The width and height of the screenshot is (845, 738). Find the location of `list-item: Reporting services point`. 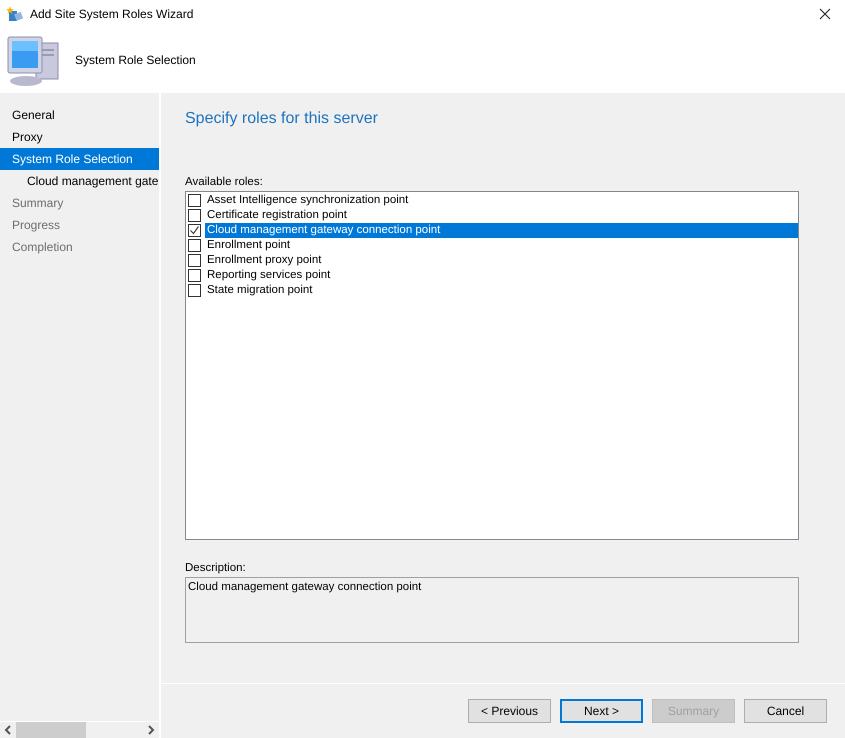

list-item: Reporting services point is located at coordinates (501, 275).